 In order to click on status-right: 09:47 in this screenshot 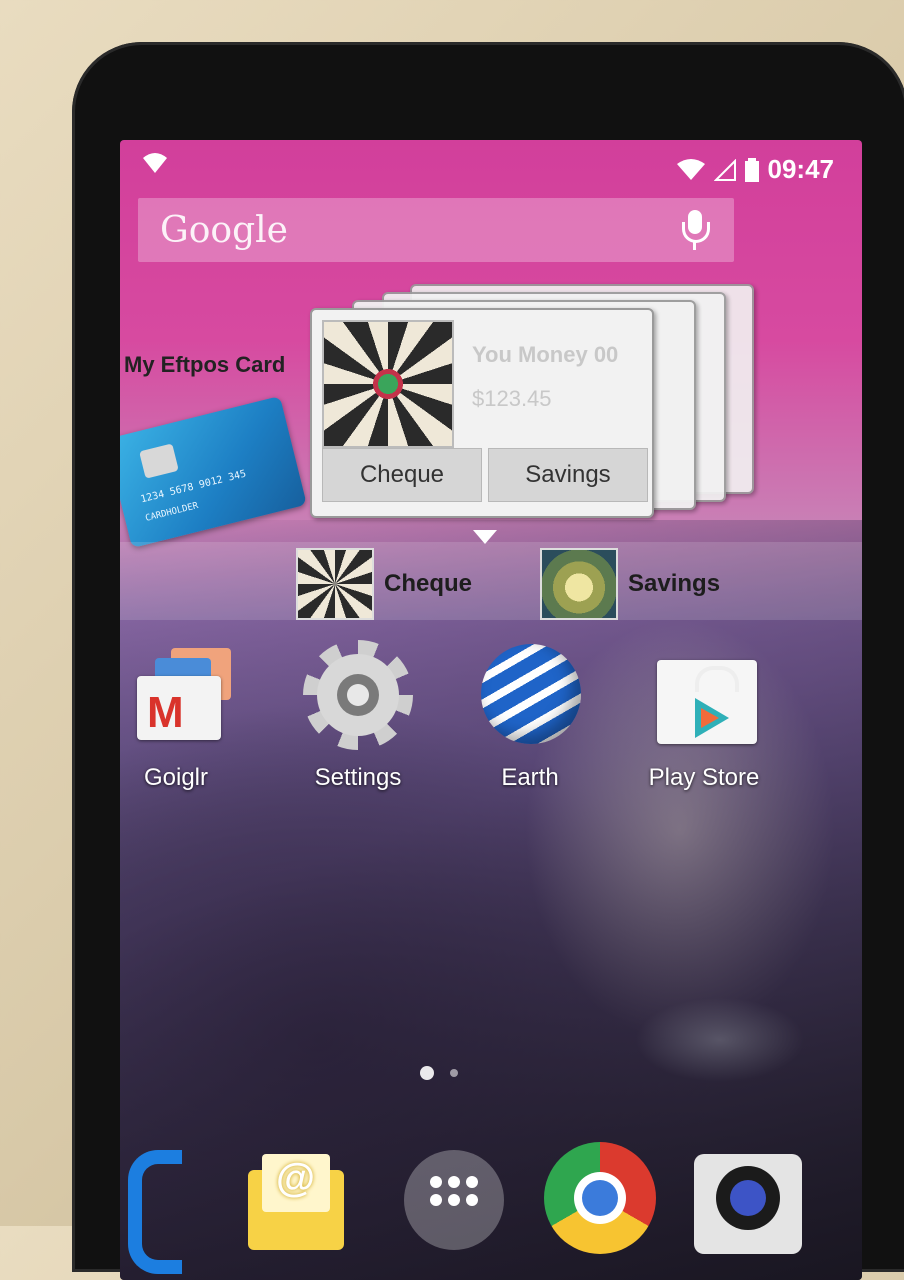, I will do `click(755, 169)`.